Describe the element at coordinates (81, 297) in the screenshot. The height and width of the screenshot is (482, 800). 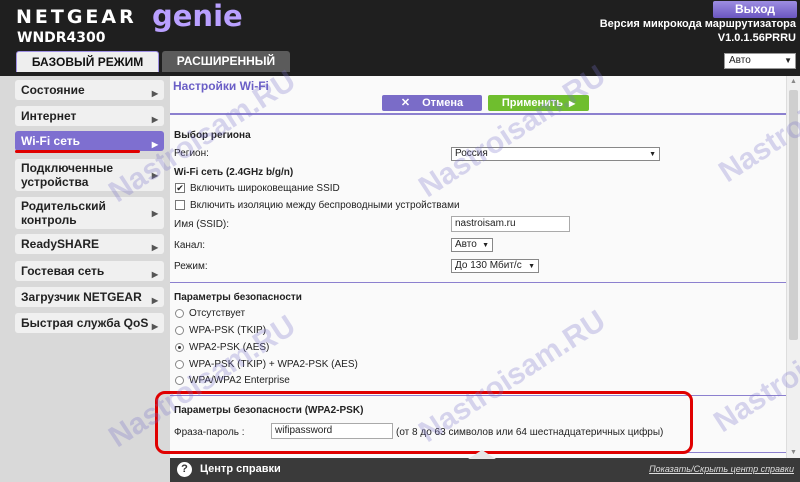
I see `sidebar-item-label: Загрузчик NETGEAR` at that location.